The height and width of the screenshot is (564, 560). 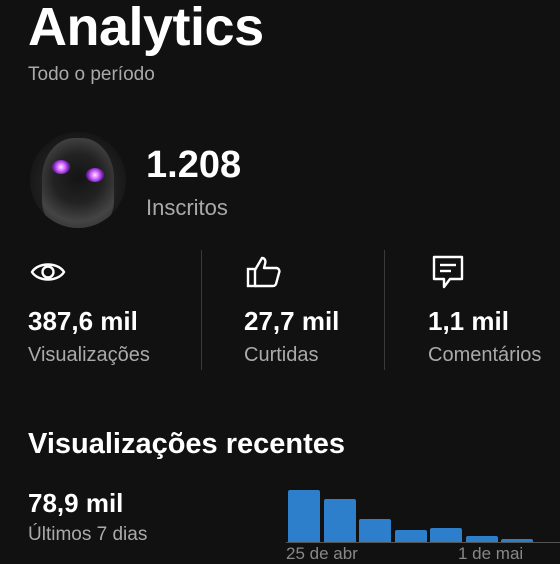 I want to click on stat-comments: 1,1 mil Comentários, so click(x=494, y=309).